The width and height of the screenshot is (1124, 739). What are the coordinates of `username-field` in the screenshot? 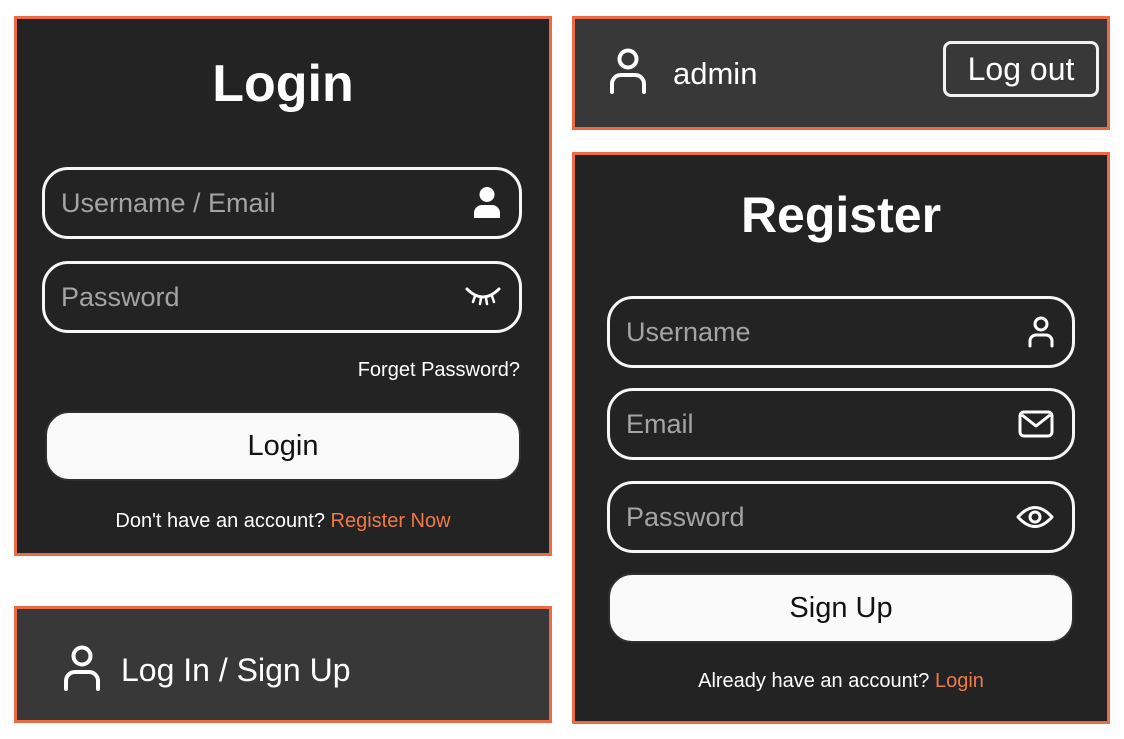 It's located at (841, 332).